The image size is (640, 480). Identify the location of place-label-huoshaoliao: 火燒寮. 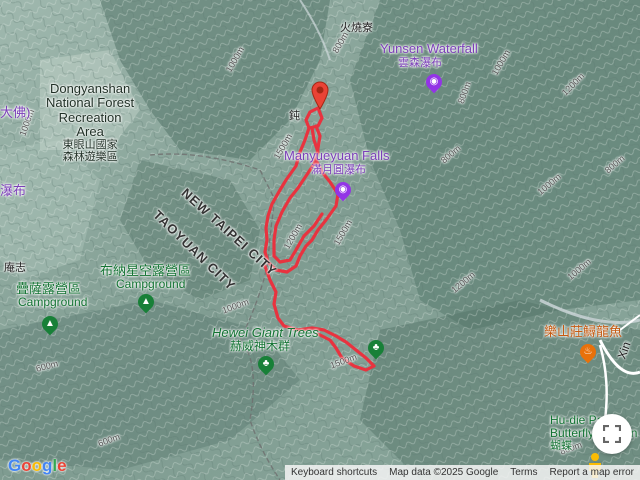
(356, 28).